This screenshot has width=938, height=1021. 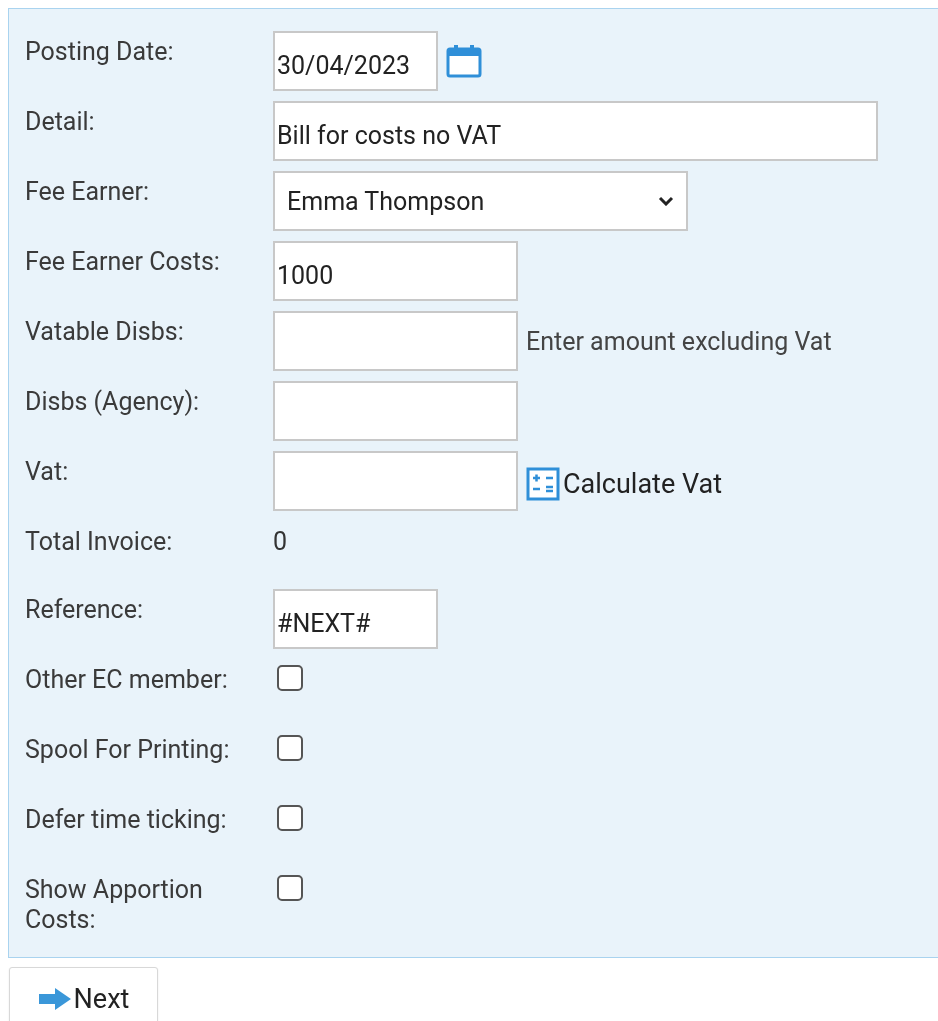 I want to click on field-label: Fee Earner Costs:, so click(x=123, y=262).